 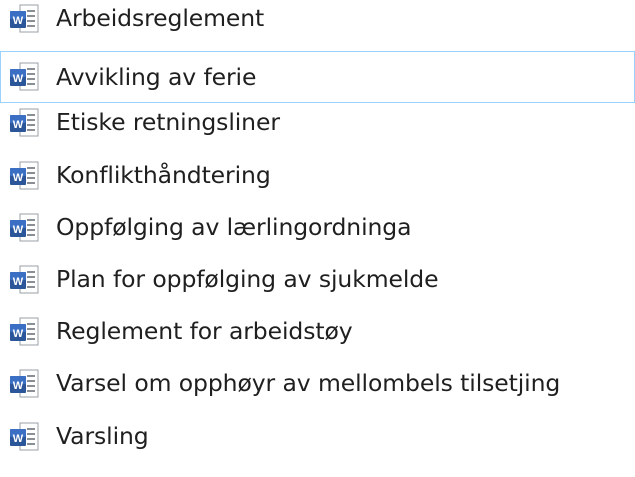 What do you see at coordinates (204, 331) in the screenshot?
I see `file-name-label: Reglement for arbeidstøy` at bounding box center [204, 331].